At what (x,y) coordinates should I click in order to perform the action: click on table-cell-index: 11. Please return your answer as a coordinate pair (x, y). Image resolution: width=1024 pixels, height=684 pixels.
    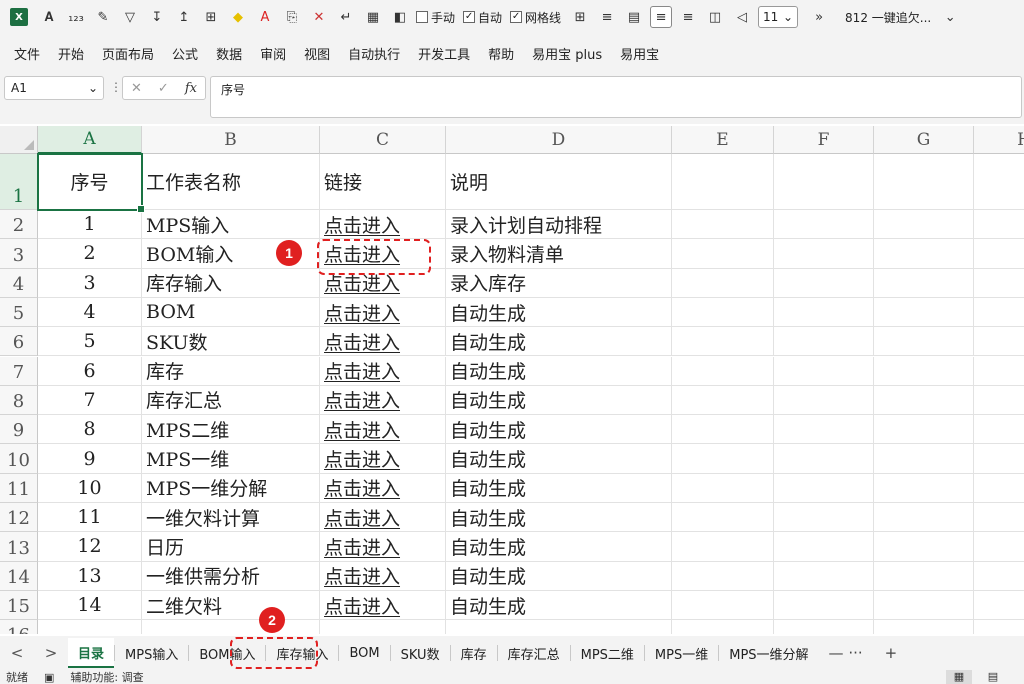
    Looking at the image, I should click on (90, 518).